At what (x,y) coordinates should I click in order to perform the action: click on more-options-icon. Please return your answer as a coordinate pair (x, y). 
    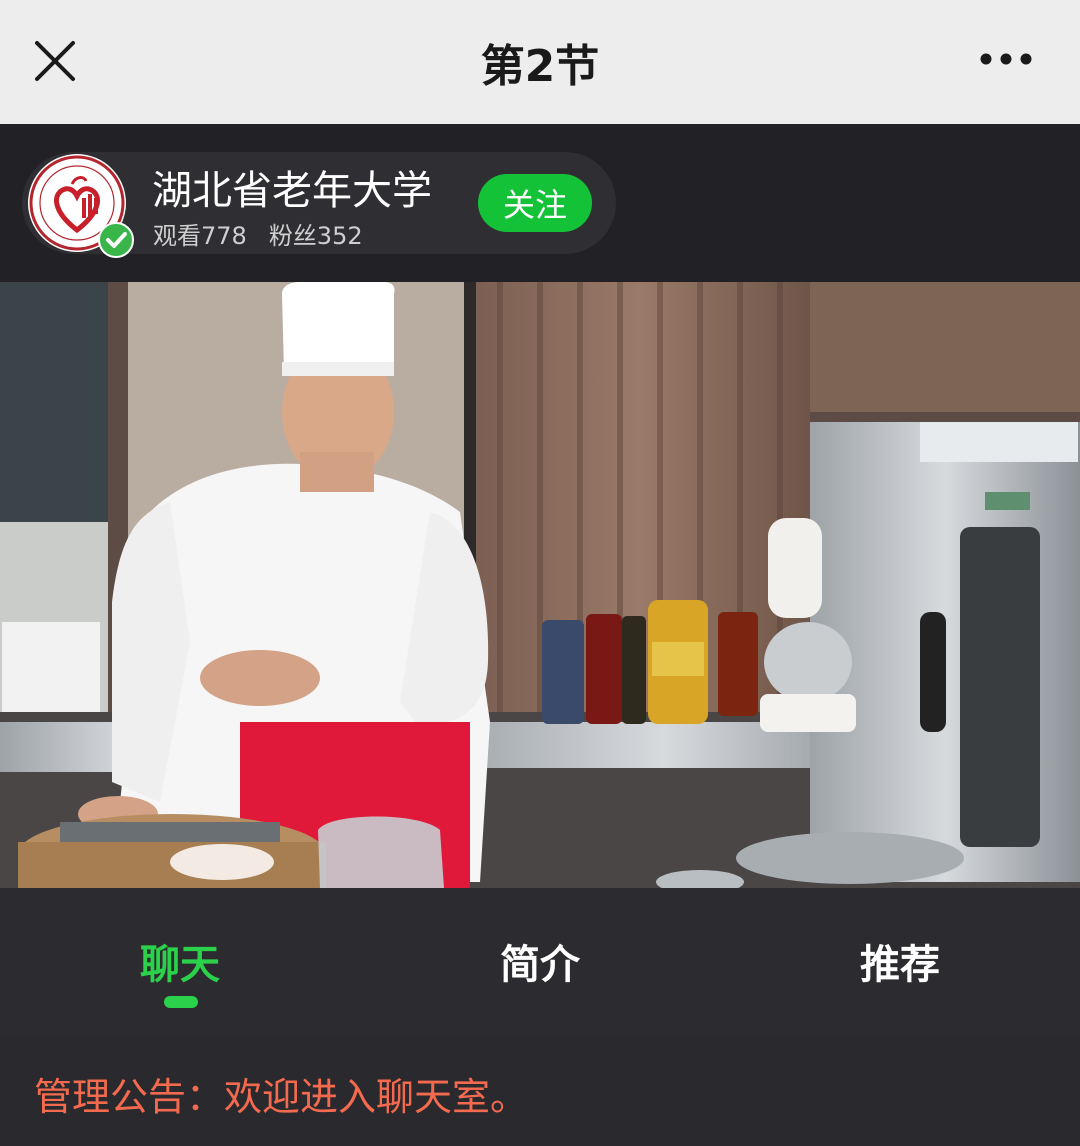
    Looking at the image, I should click on (1006, 59).